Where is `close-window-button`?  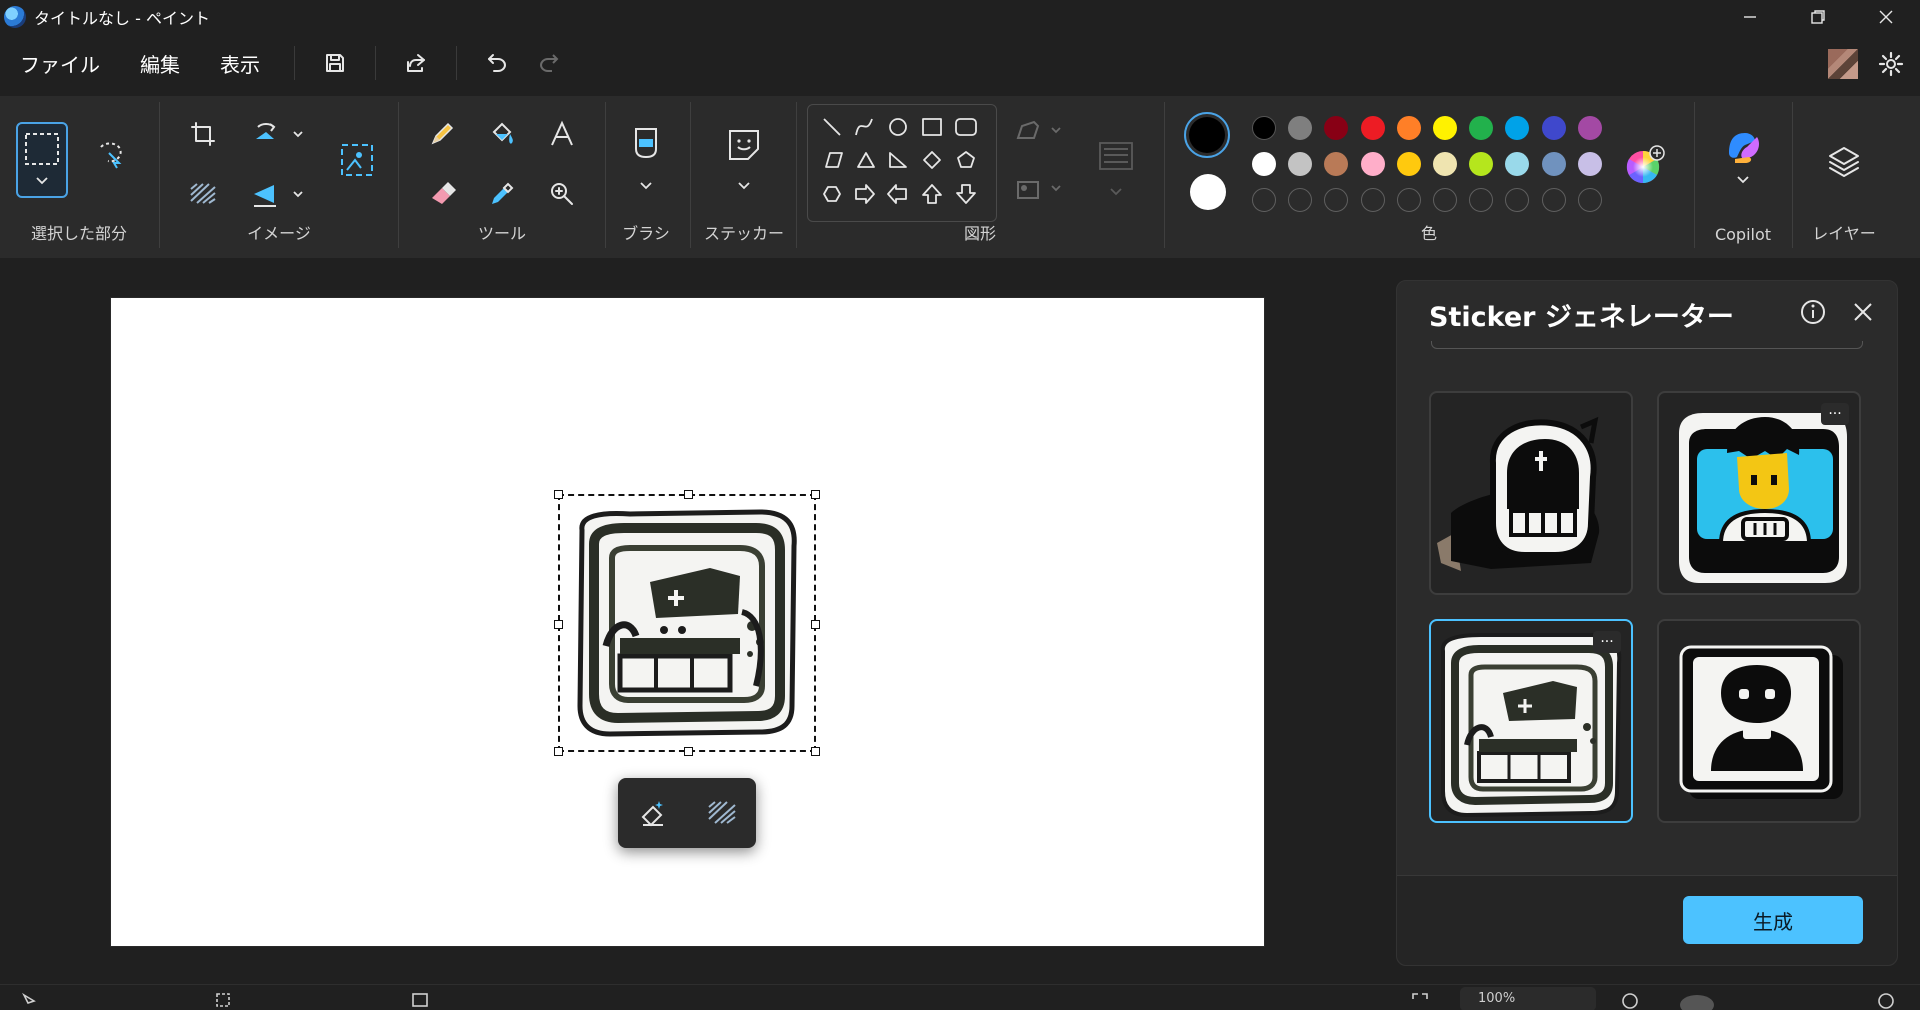 close-window-button is located at coordinates (1886, 17).